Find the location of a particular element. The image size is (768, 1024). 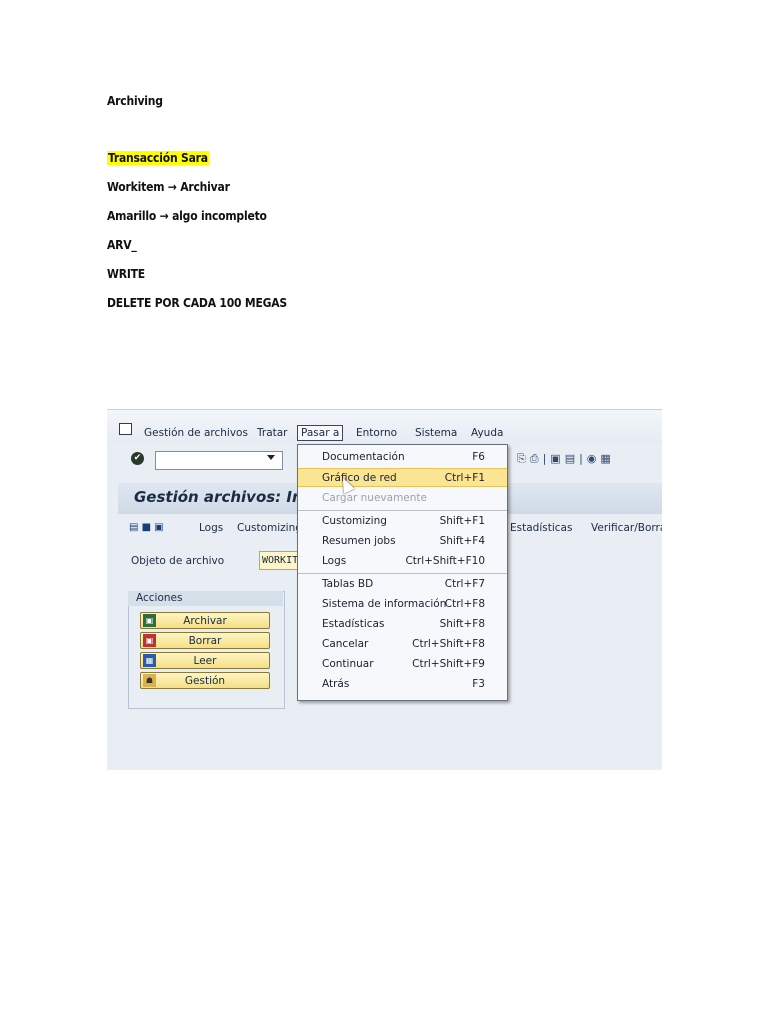

item-shortcut: F3 is located at coordinates (478, 684).